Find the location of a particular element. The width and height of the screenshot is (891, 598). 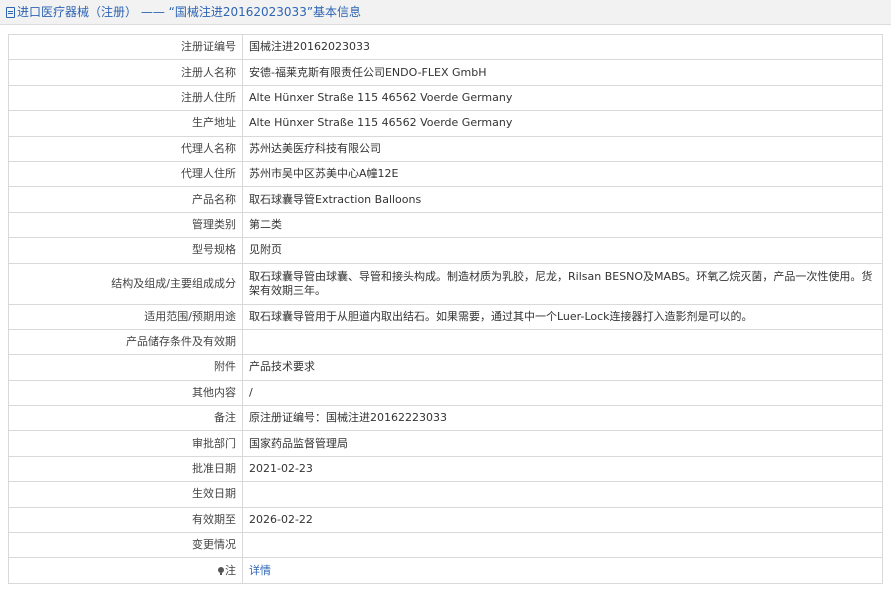

row-label: 型号规格 is located at coordinates (125, 250).